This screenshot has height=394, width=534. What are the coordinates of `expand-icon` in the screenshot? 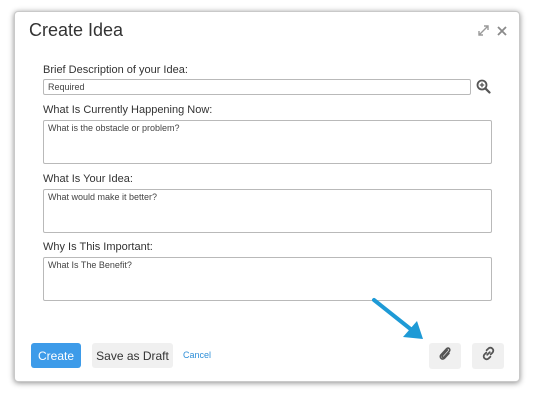 It's located at (483, 30).